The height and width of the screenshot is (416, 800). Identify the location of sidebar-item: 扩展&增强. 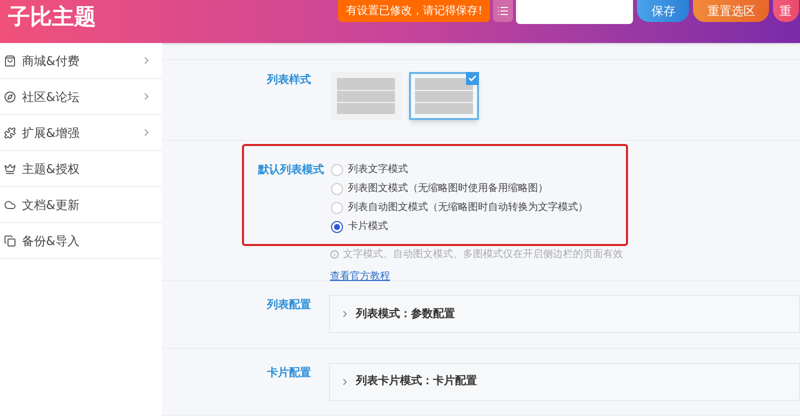
(81, 133).